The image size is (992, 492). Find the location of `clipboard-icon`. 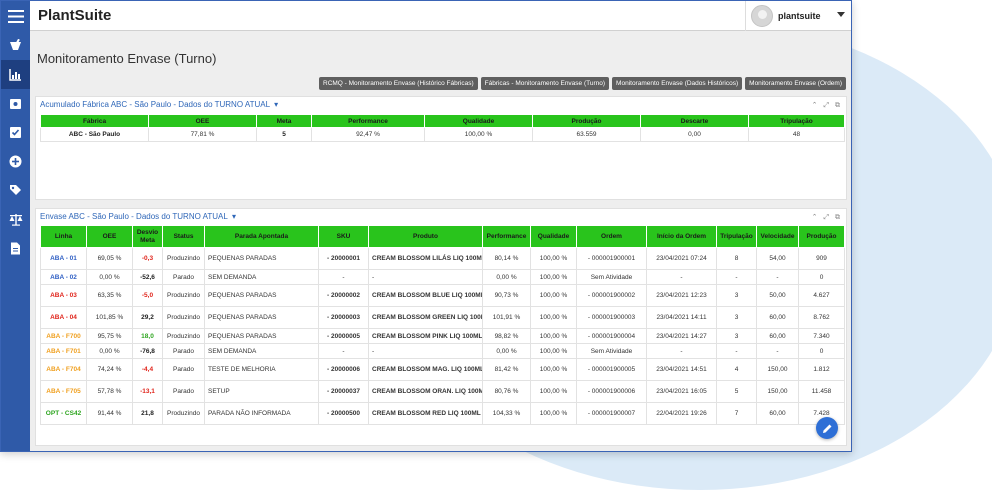

clipboard-icon is located at coordinates (15, 103).